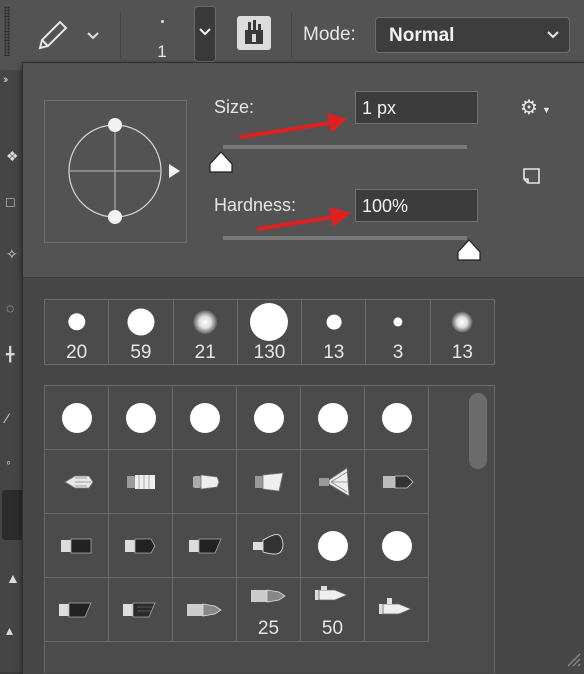 The height and width of the screenshot is (674, 584). I want to click on bristle-blunt-2-icon, so click(140, 546).